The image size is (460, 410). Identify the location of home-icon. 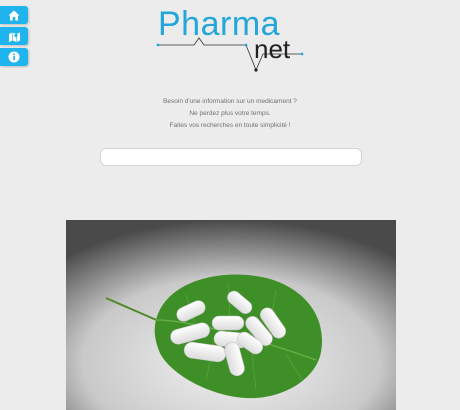
(14, 15).